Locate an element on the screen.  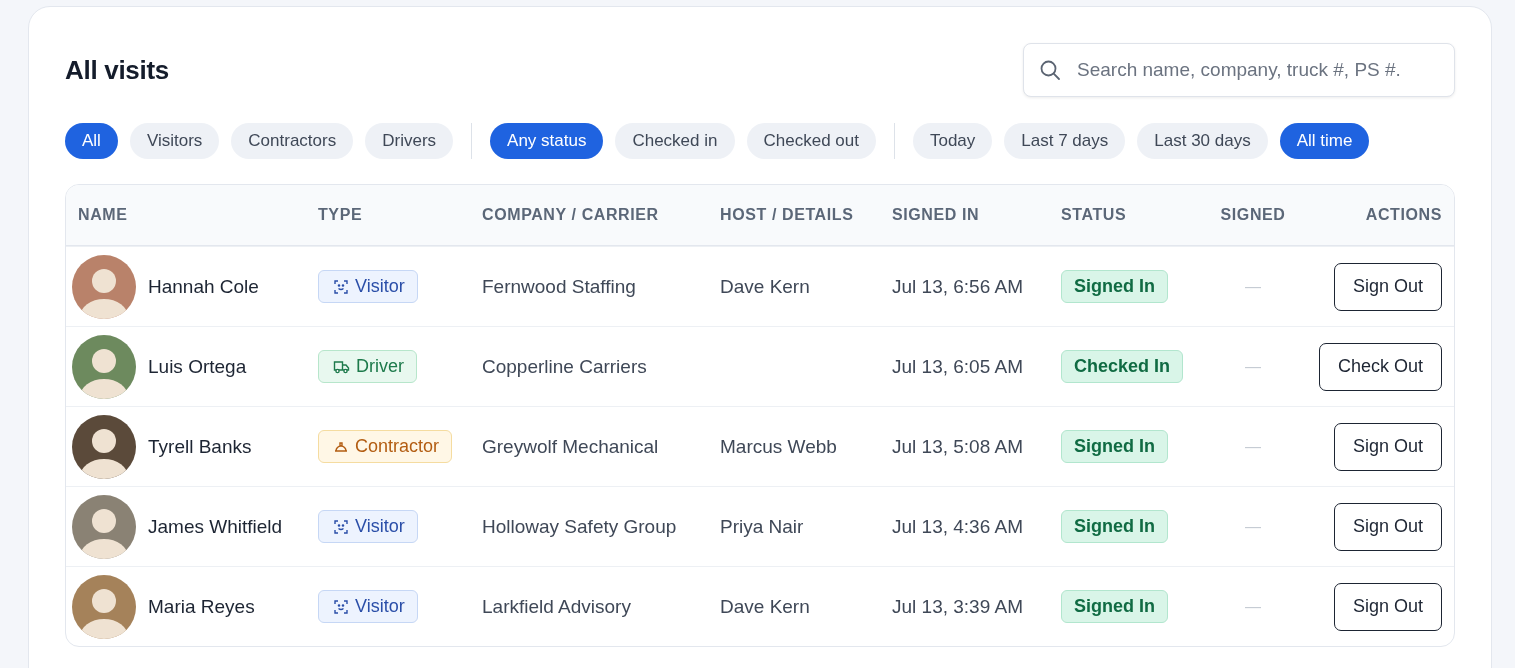
column-header: SIGNED is located at coordinates (1253, 215).